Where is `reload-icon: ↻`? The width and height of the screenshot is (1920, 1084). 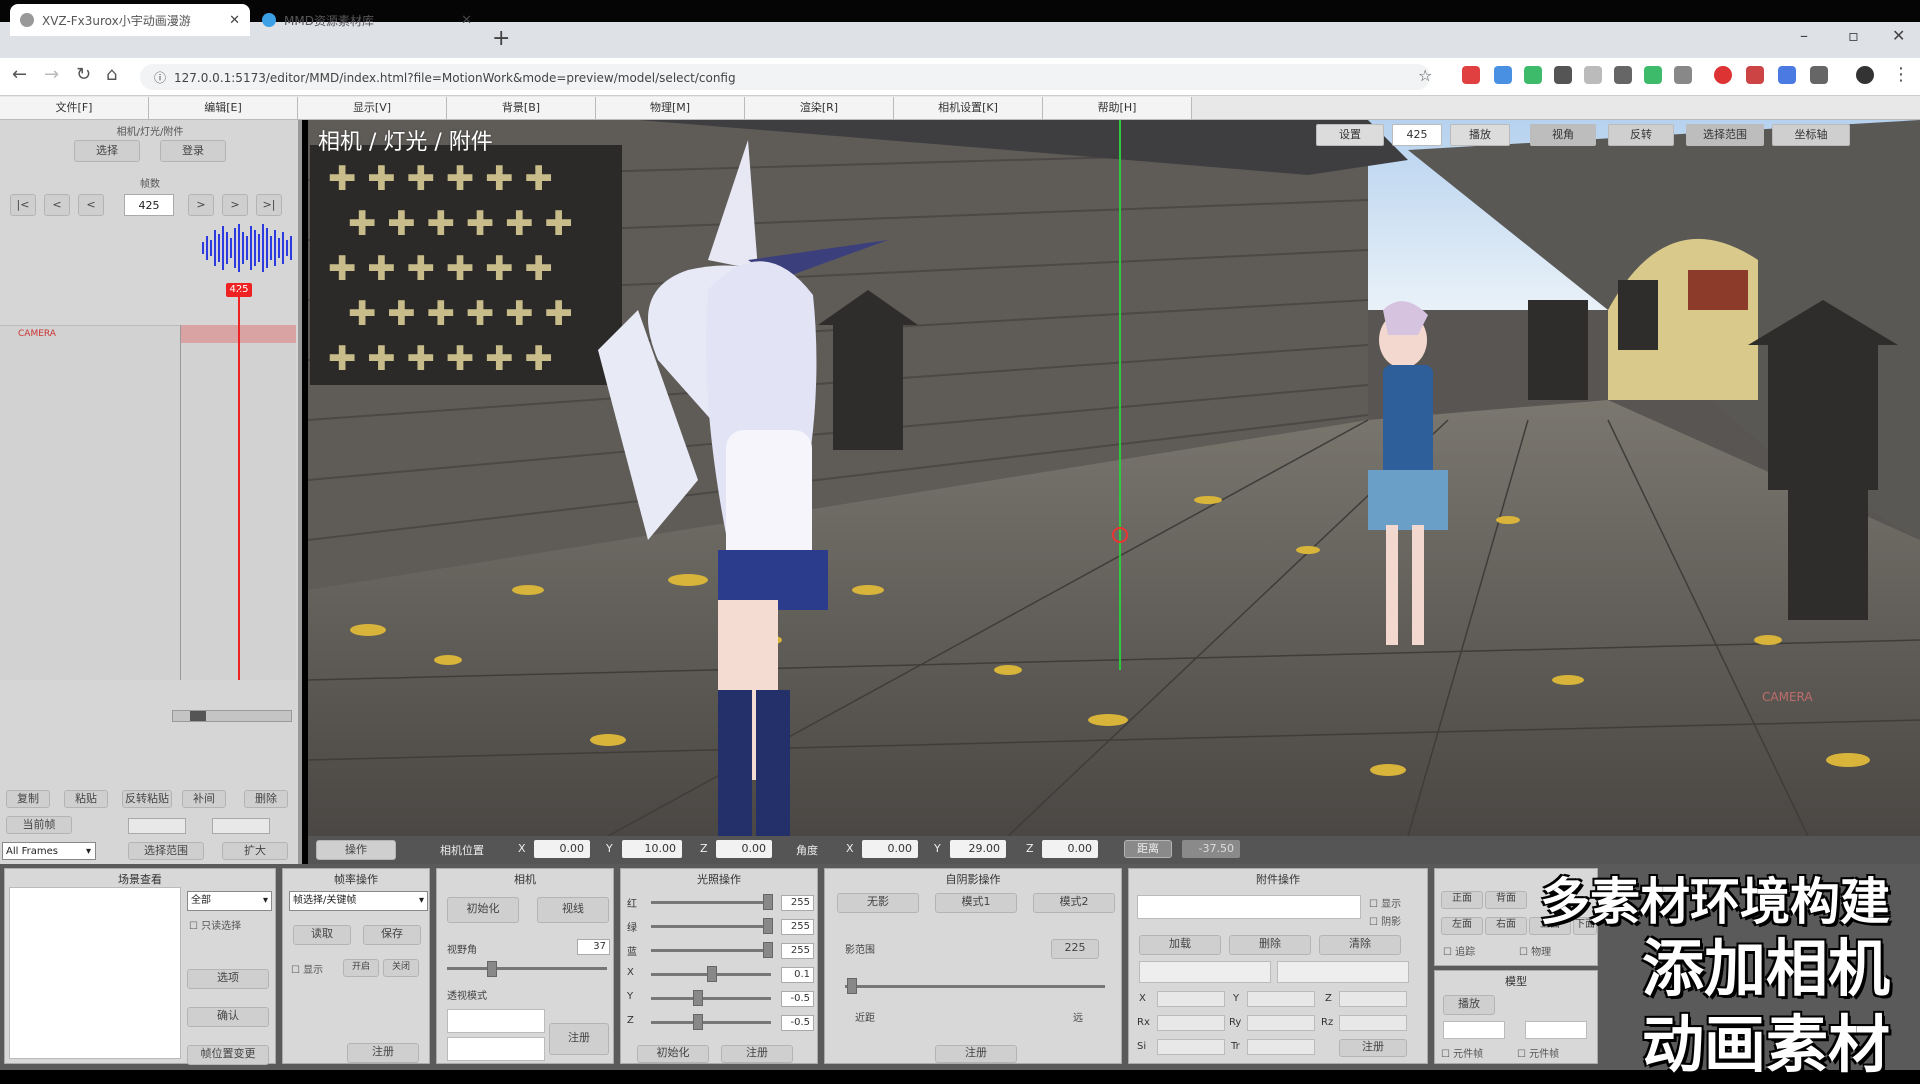
reload-icon: ↻ is located at coordinates (83, 74).